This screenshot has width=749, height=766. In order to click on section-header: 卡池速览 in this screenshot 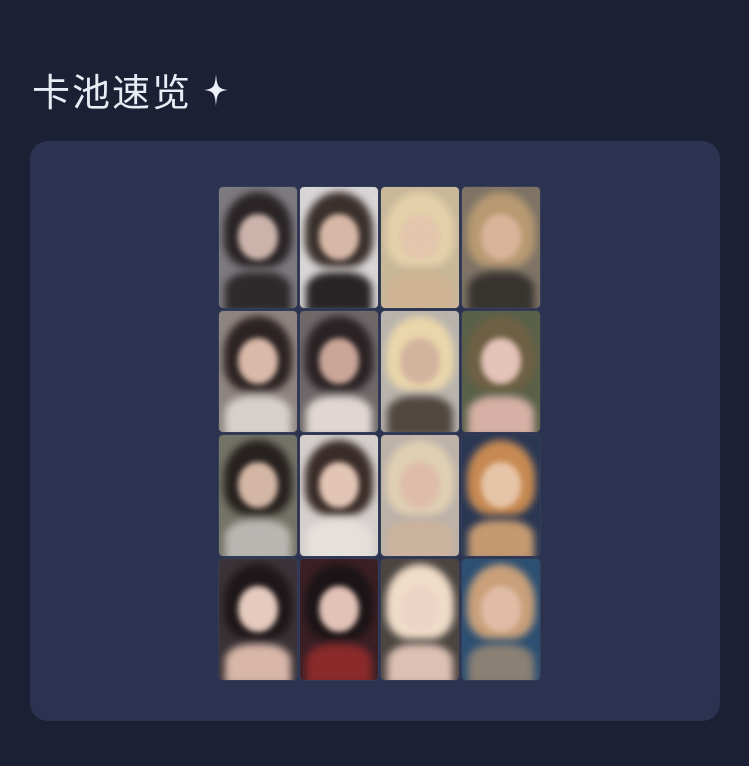, I will do `click(131, 89)`.